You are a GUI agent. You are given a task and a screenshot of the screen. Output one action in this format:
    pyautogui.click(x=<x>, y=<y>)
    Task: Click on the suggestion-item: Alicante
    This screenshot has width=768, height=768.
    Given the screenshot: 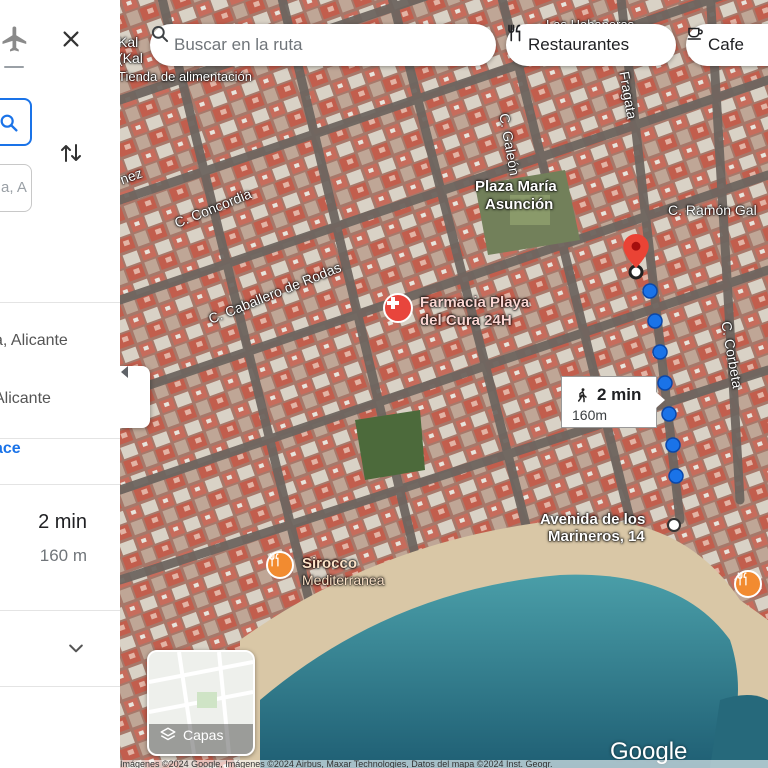 What is the action you would take?
    pyautogui.click(x=25, y=399)
    